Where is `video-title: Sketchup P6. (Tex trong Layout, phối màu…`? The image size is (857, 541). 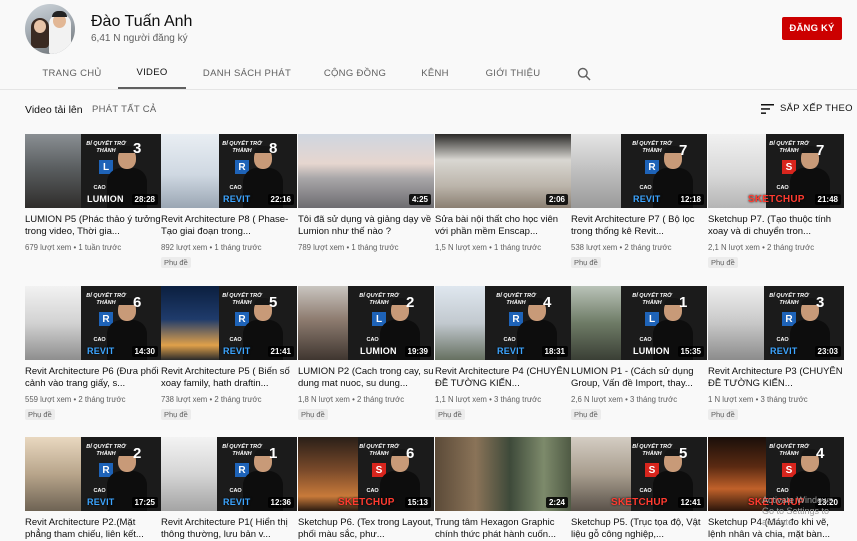
video-title: Sketchup P6. (Tex trong Layout, phối màu… is located at coordinates (366, 529).